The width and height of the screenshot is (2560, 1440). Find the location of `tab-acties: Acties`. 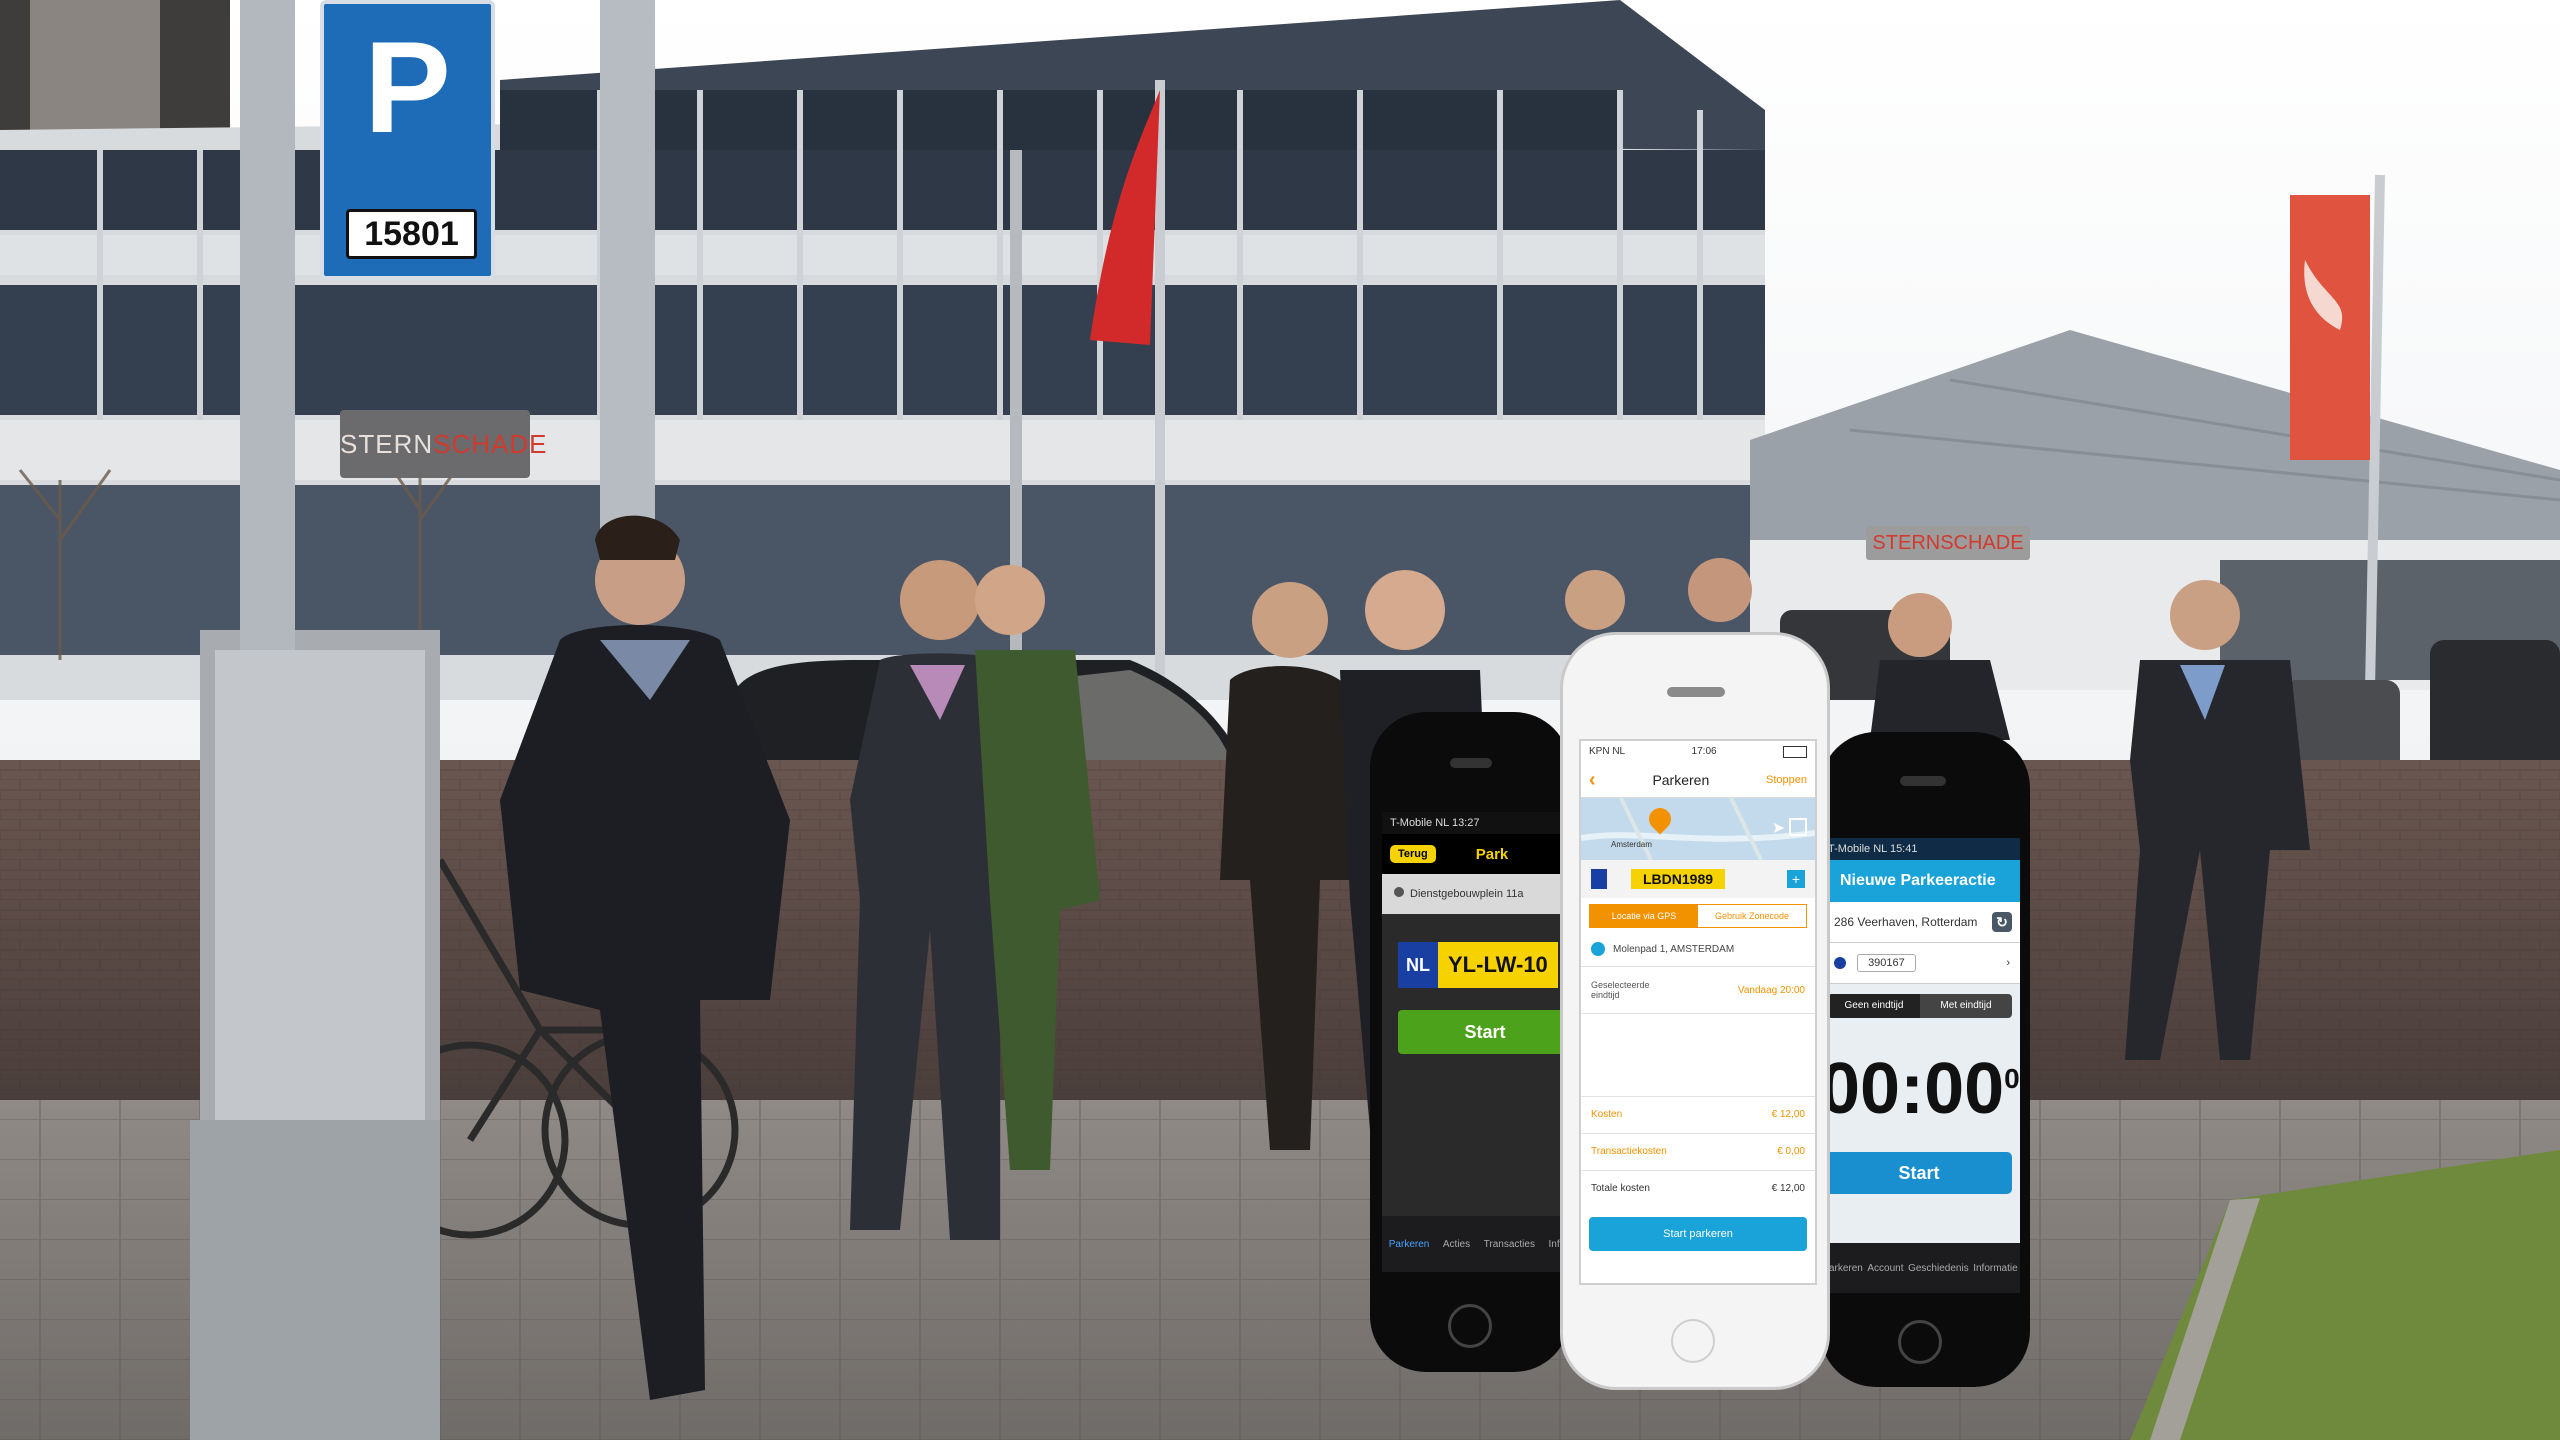

tab-acties: Acties is located at coordinates (1456, 1244).